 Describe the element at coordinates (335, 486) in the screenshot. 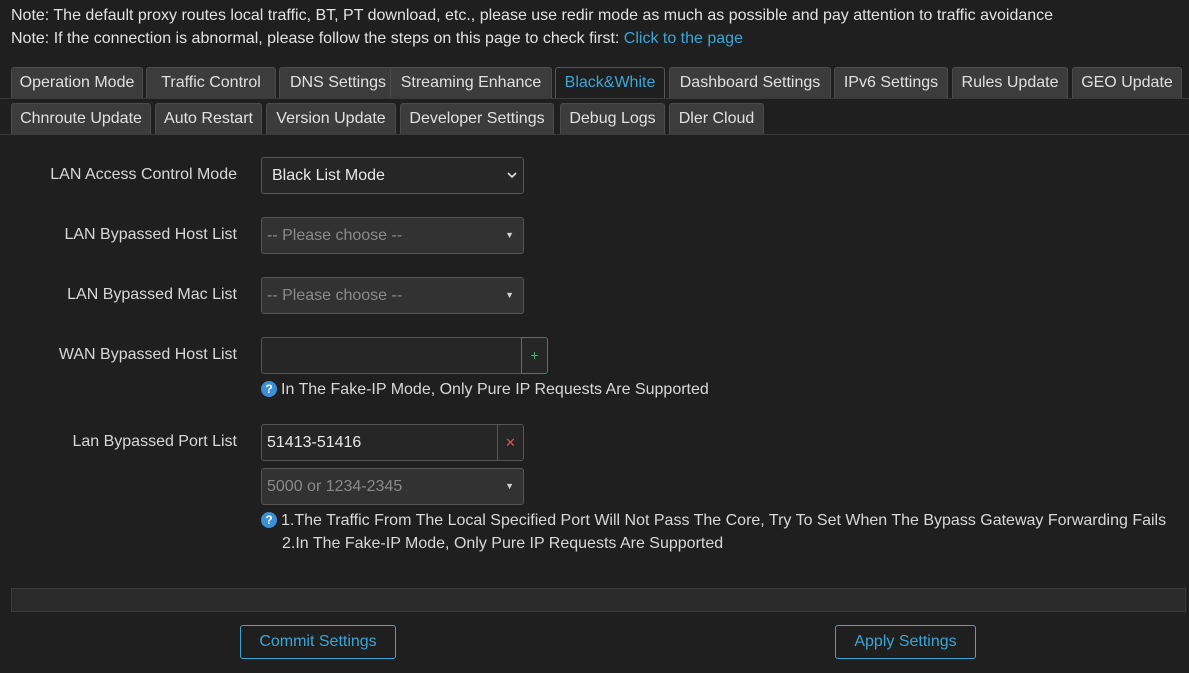

I see `lan-port-placeholder: 5000 or 1234-2345` at that location.